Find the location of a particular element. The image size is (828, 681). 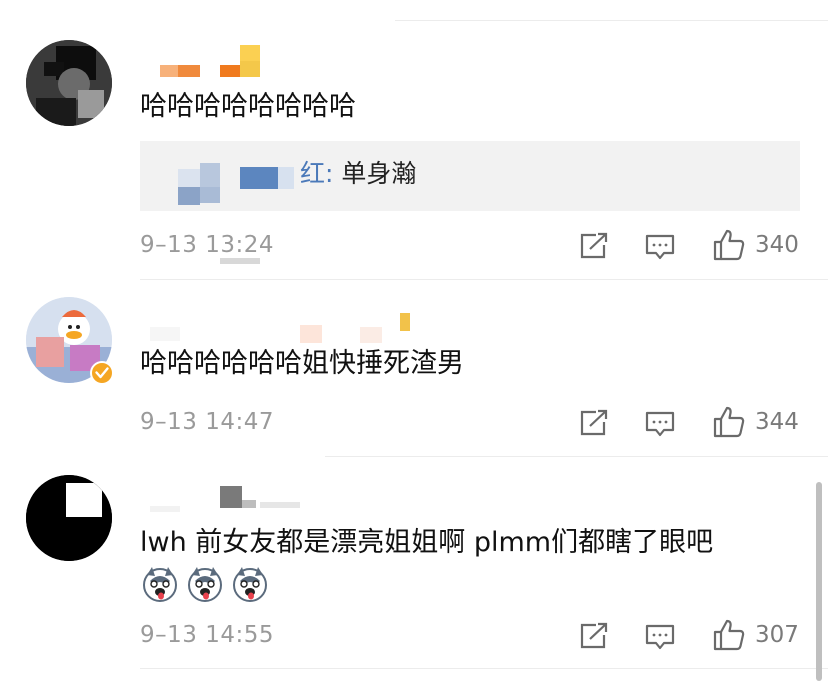

comment-time: 9–13 14:47 is located at coordinates (207, 422).